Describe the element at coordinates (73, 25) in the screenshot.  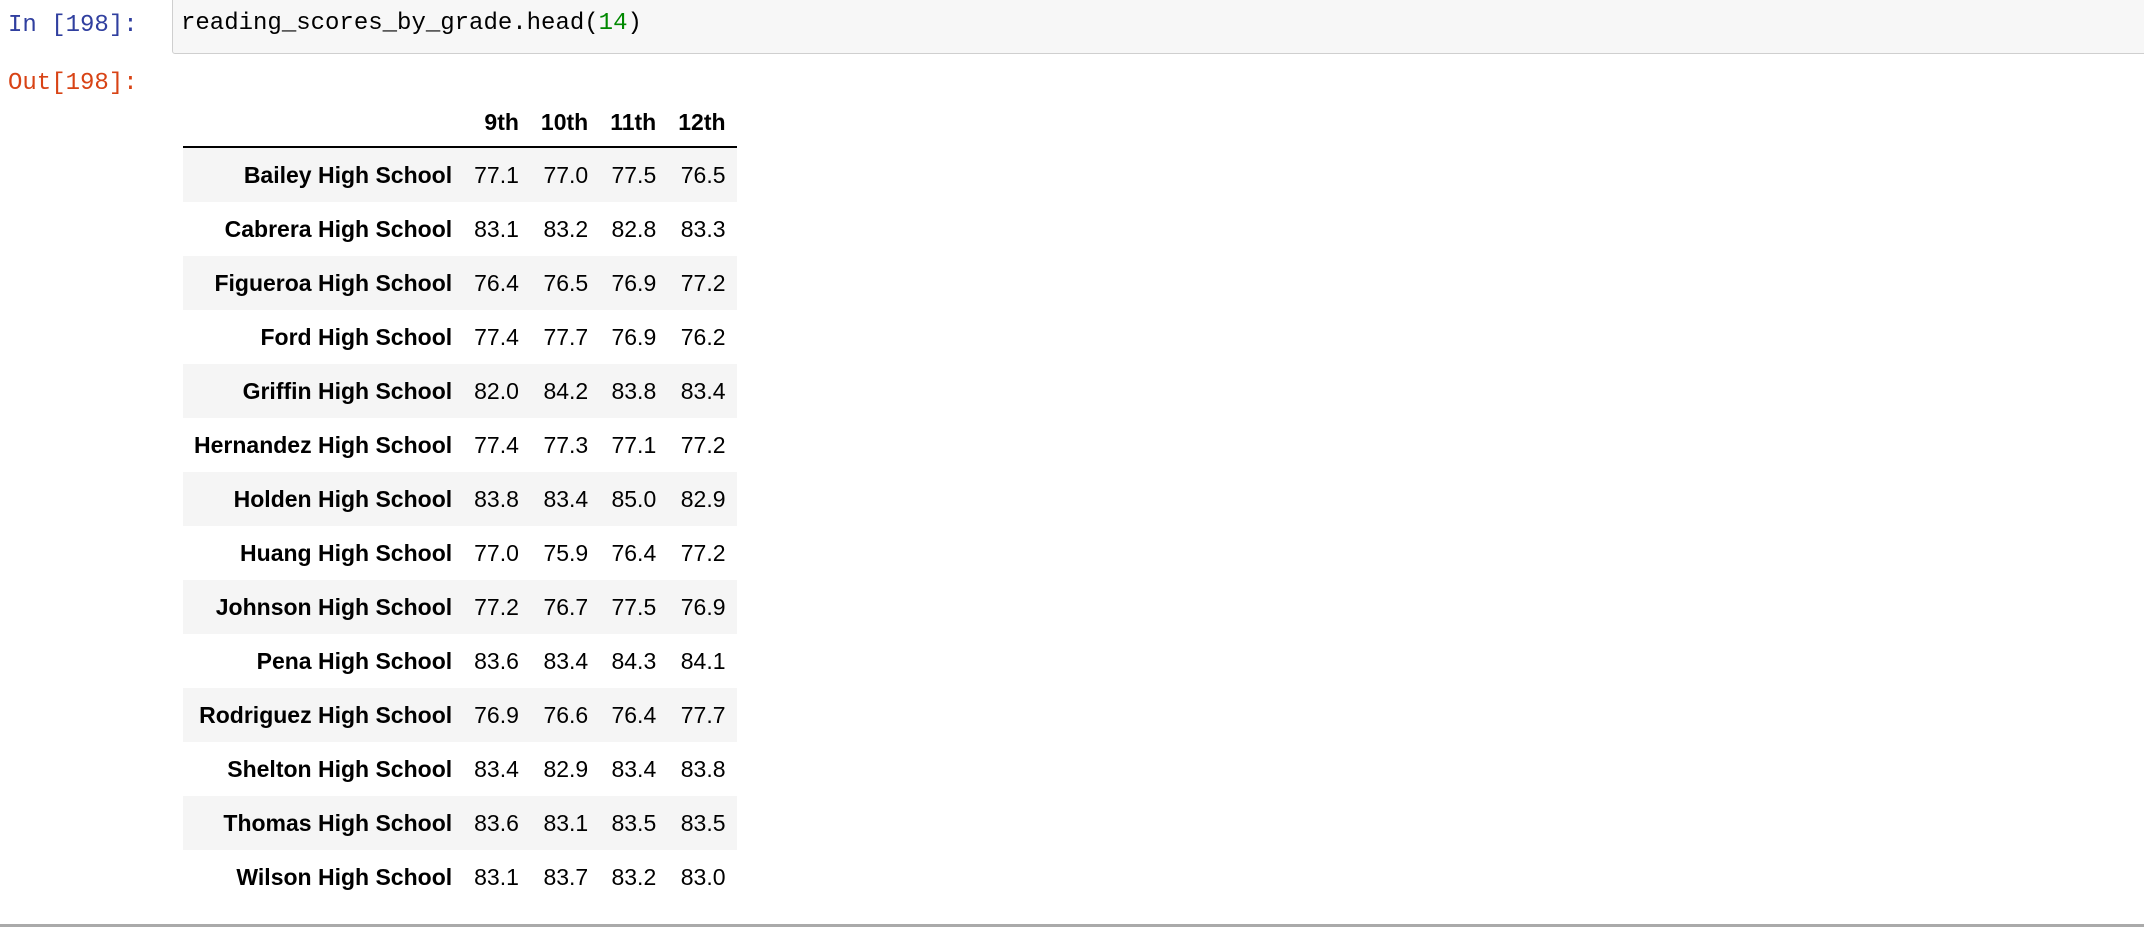
I see `input-prompt: In [198]:` at that location.